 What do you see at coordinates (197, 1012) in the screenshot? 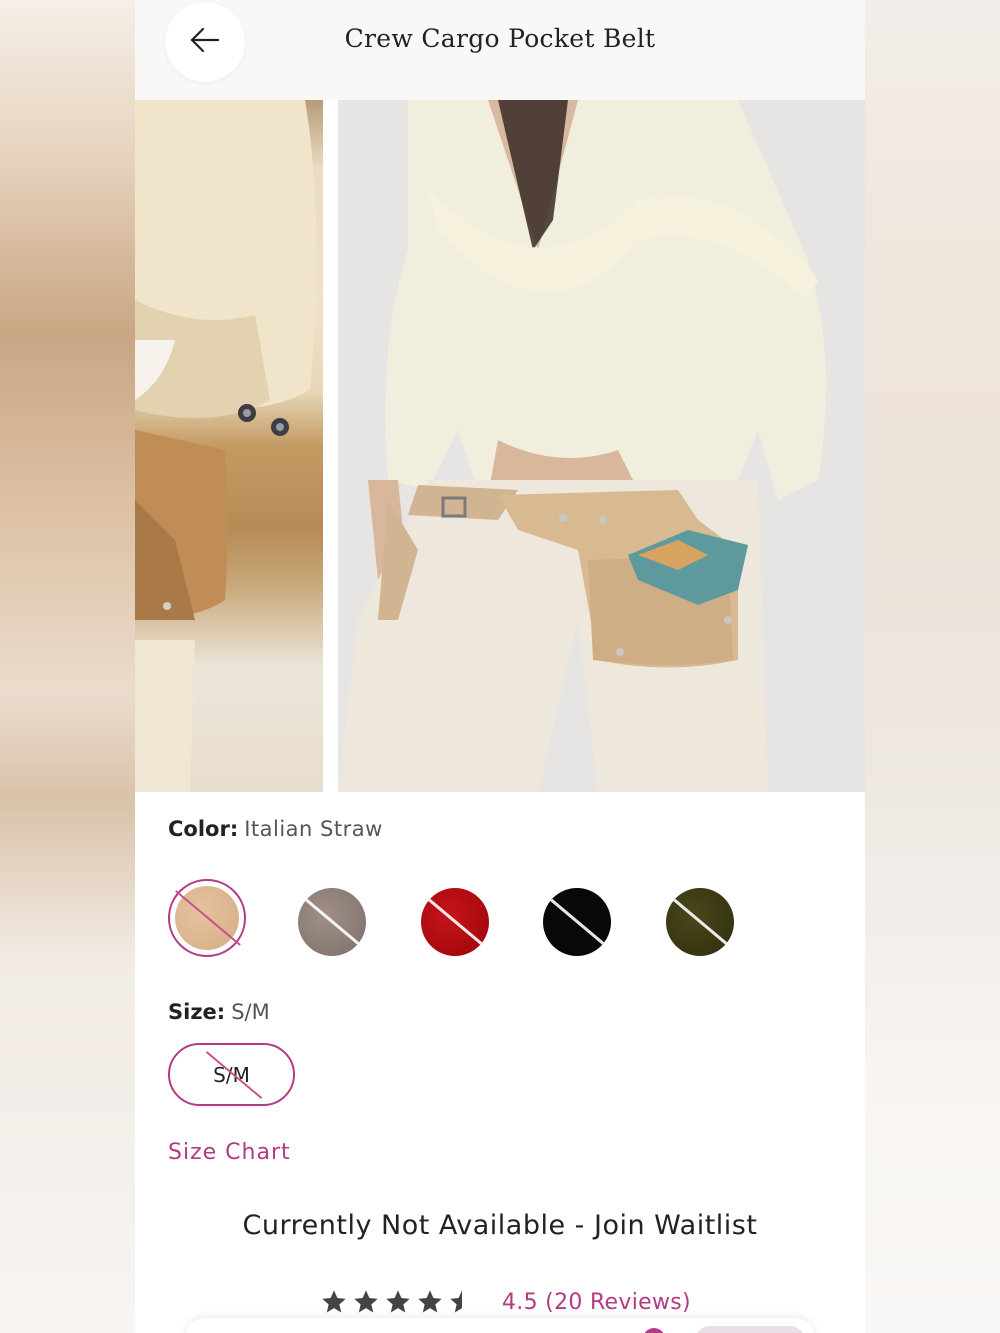
I see `size-label: Size:` at bounding box center [197, 1012].